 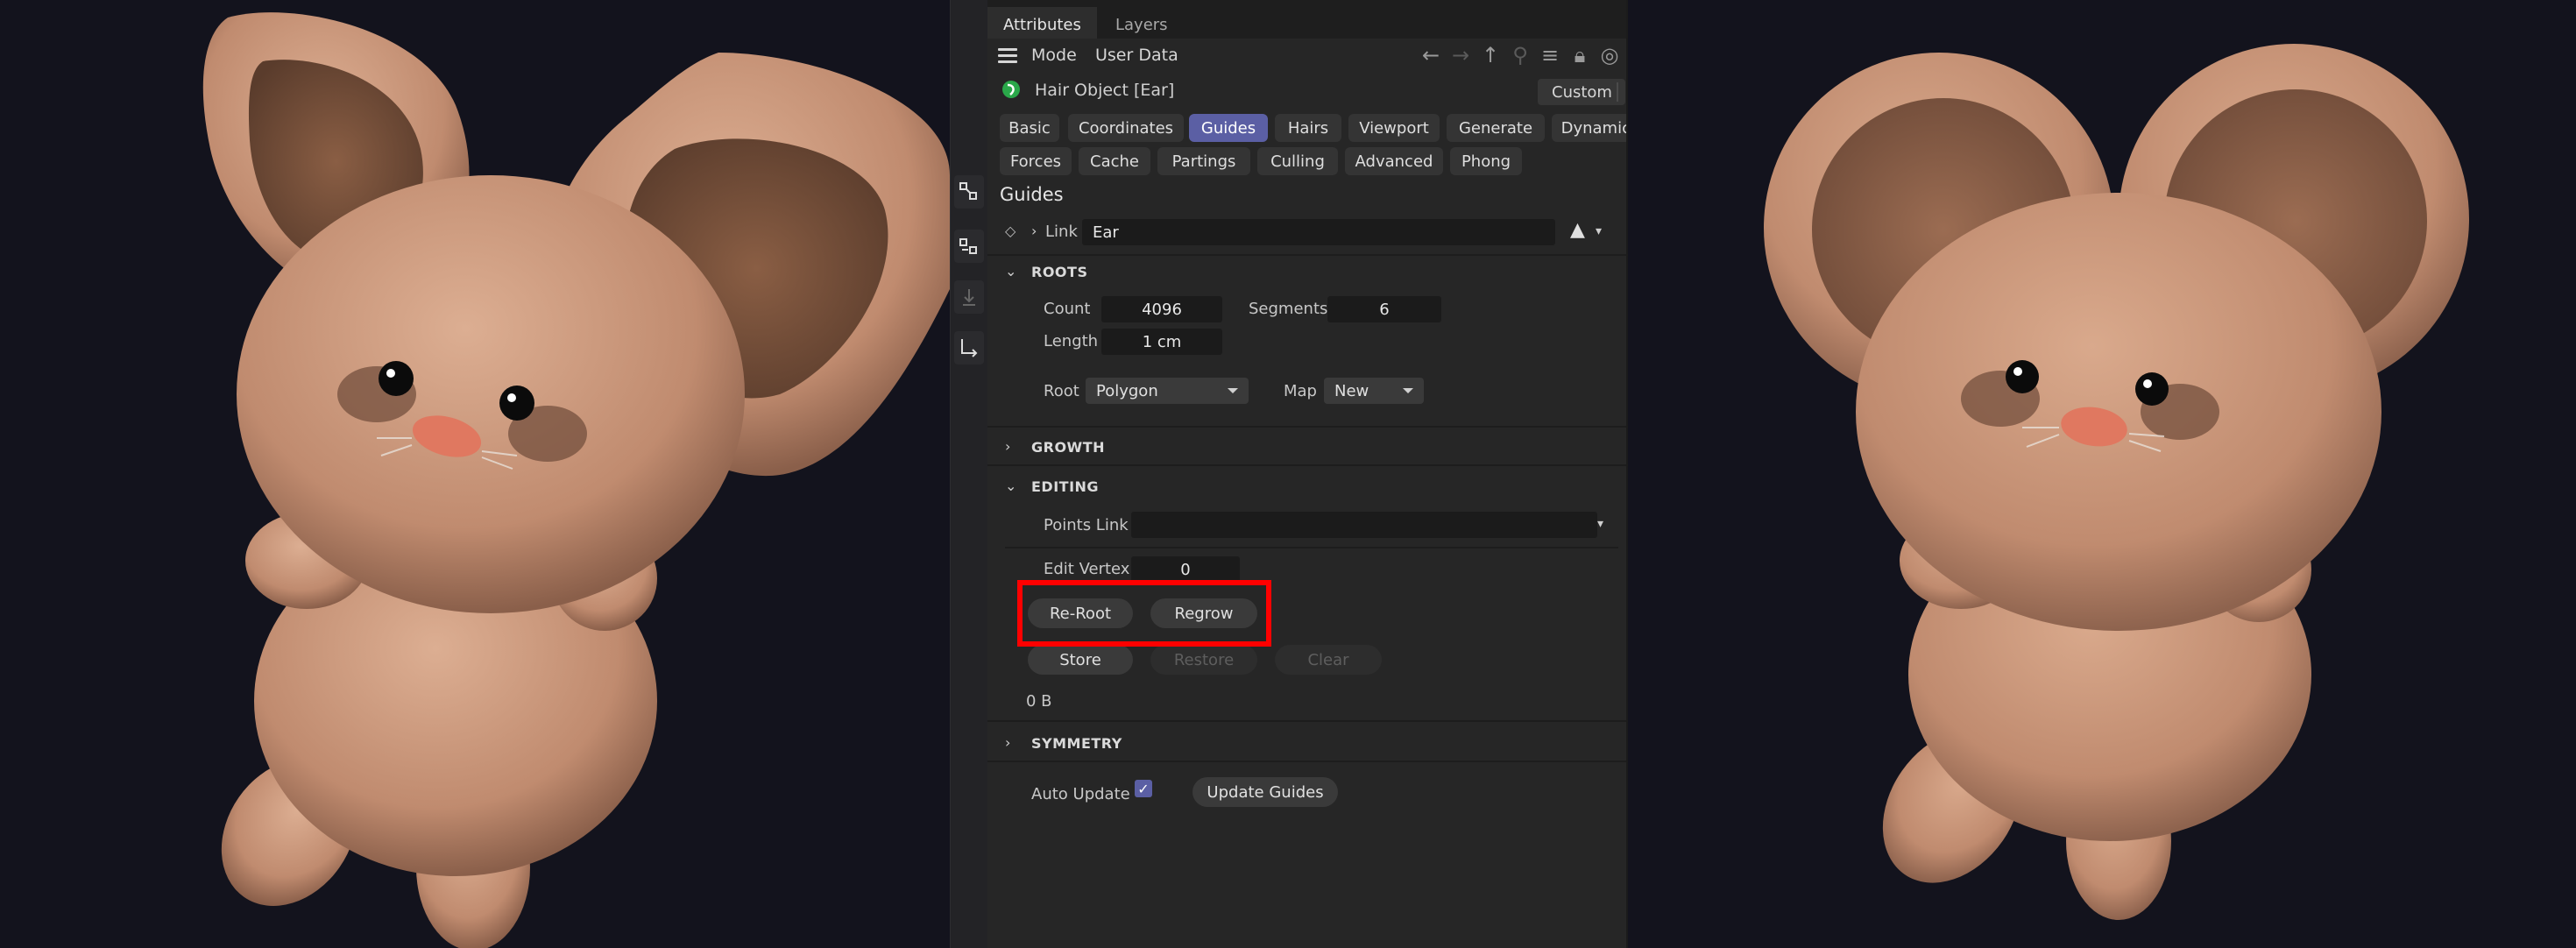 What do you see at coordinates (1114, 161) in the screenshot?
I see `tab-cache: Cache` at bounding box center [1114, 161].